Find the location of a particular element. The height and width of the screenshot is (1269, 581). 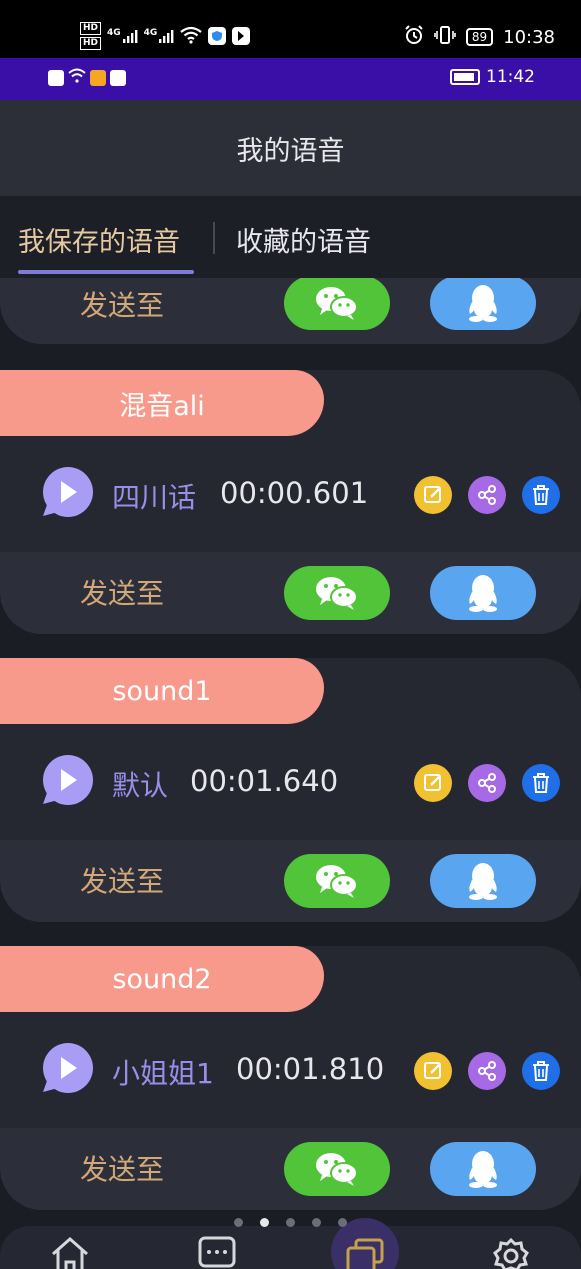

inner-status-right: 11:42 is located at coordinates (492, 77).